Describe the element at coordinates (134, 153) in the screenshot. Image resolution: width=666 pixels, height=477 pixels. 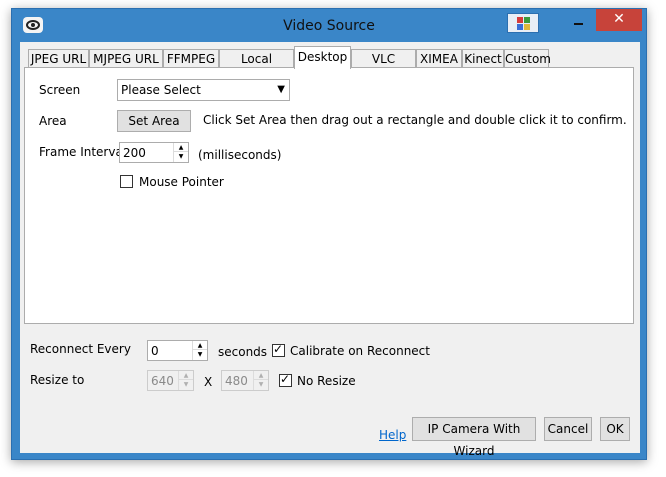
I see `frame-interval-value: 200` at that location.